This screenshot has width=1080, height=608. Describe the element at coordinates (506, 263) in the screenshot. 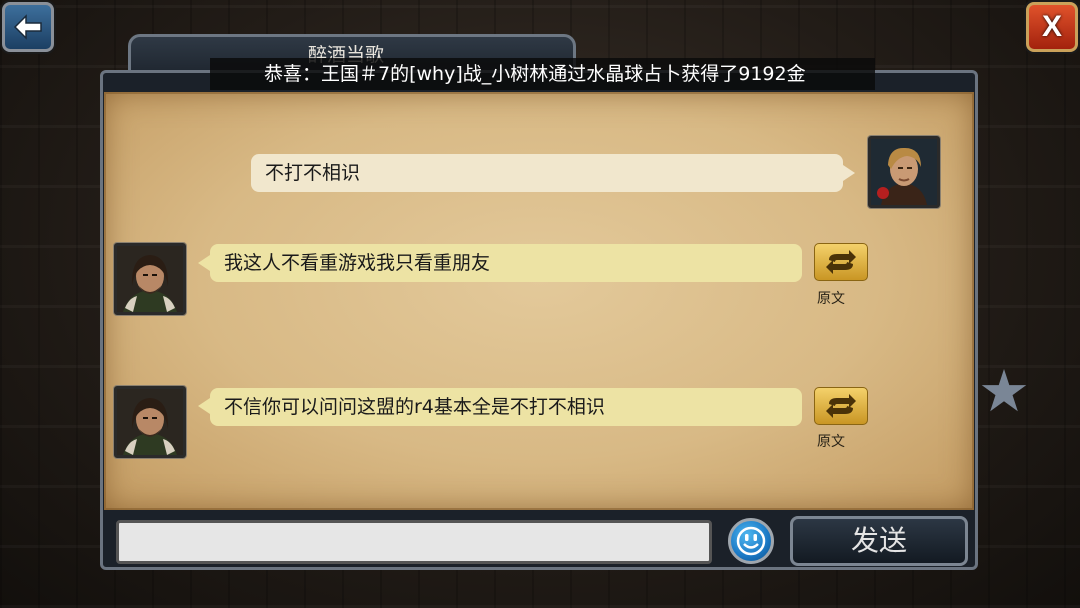

I see `message-bubble-other: 我这人不看重游戏我只看重朋友` at that location.